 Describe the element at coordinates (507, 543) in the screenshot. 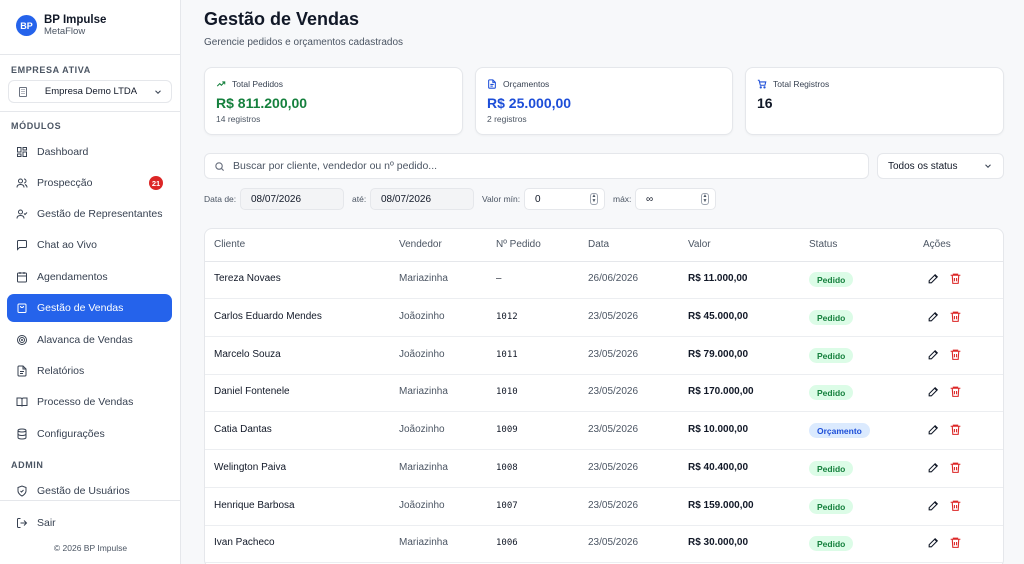

I see `cell-pedido: 1006` at that location.